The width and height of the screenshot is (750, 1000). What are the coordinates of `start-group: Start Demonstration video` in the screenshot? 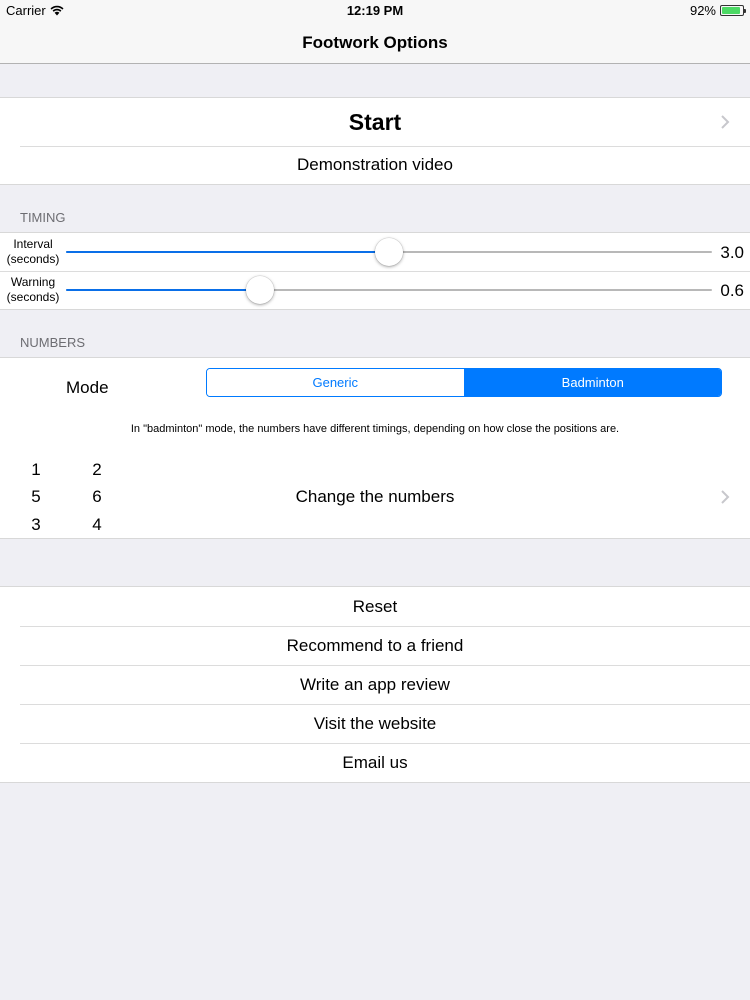 It's located at (375, 141).